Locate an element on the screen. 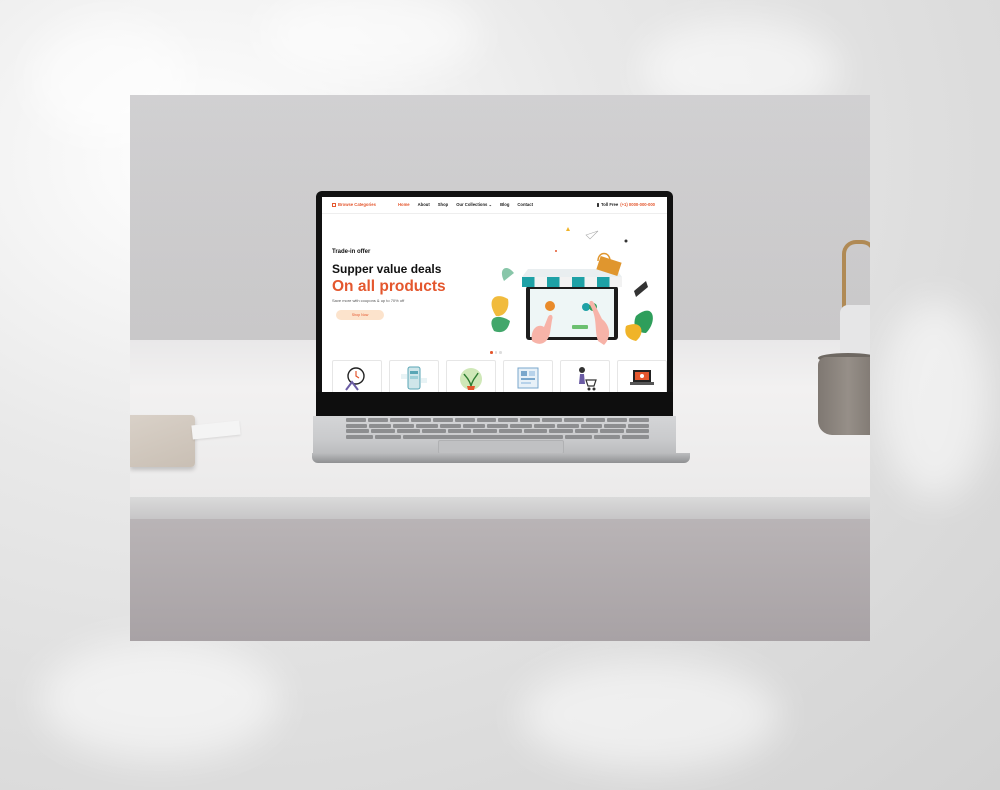 The width and height of the screenshot is (1000, 790). desk-front is located at coordinates (500, 580).